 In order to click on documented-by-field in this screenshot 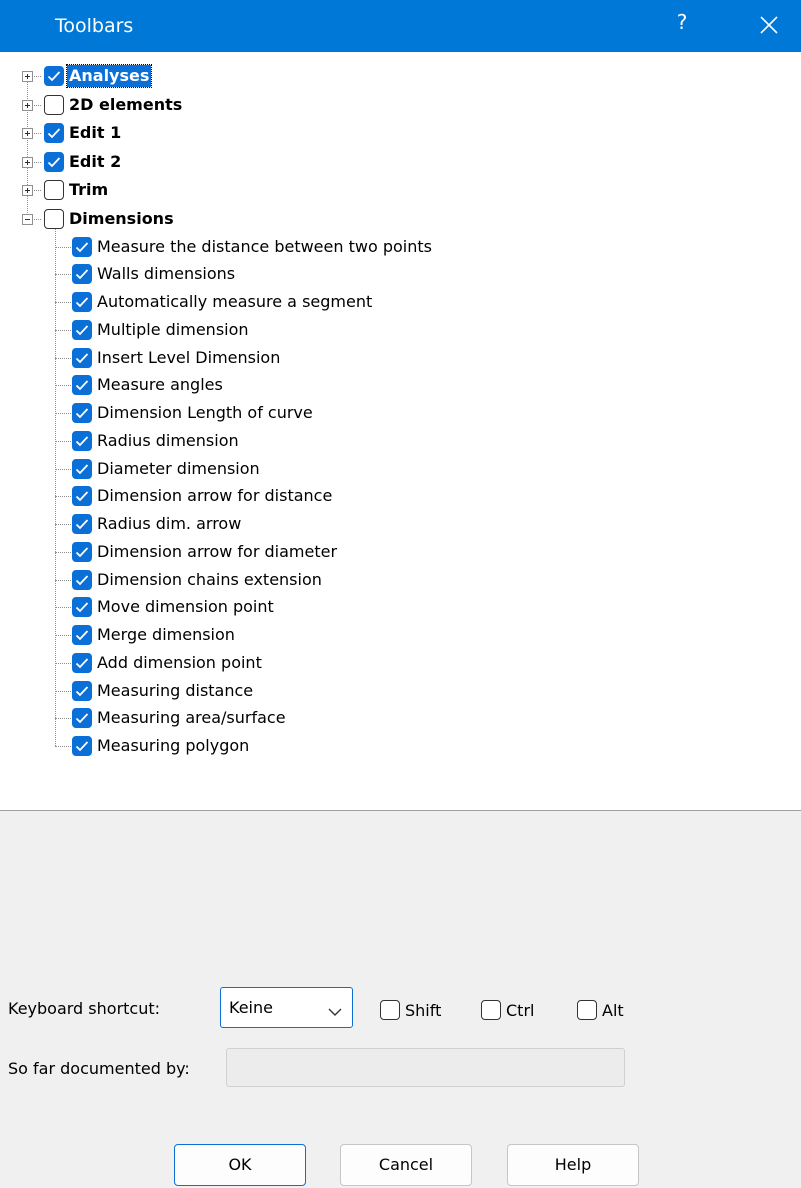, I will do `click(425, 1067)`.